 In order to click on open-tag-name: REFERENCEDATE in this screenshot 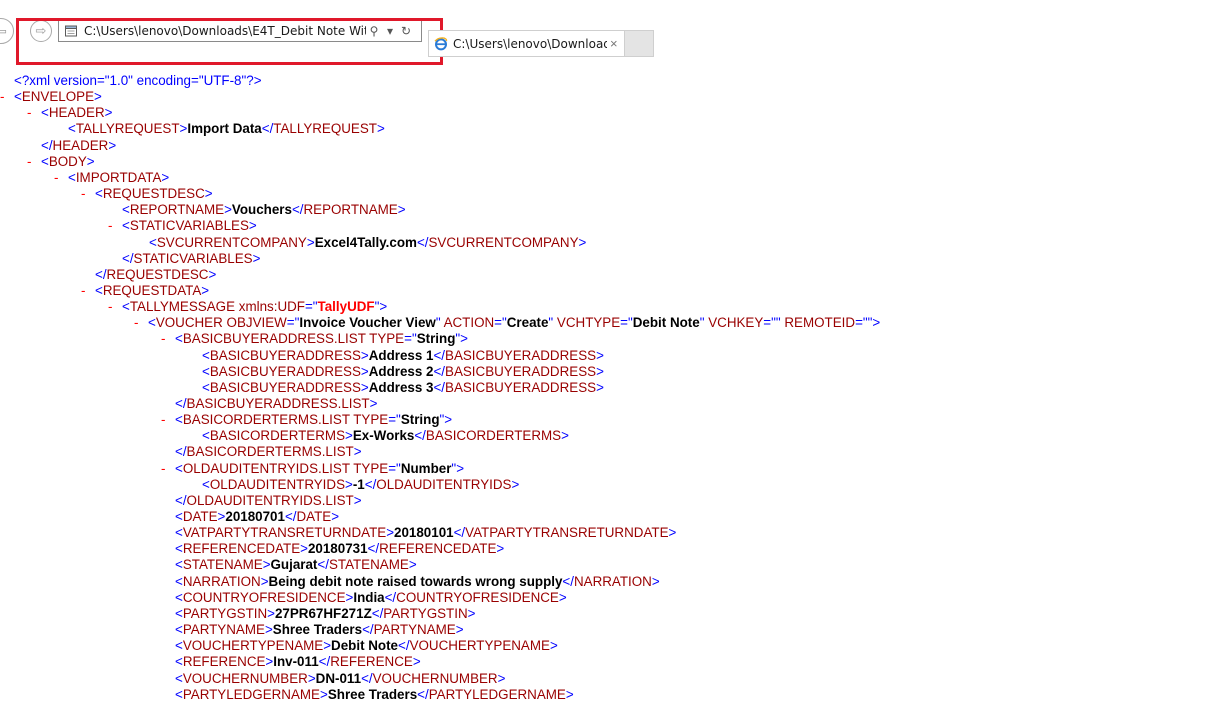, I will do `click(241, 548)`.